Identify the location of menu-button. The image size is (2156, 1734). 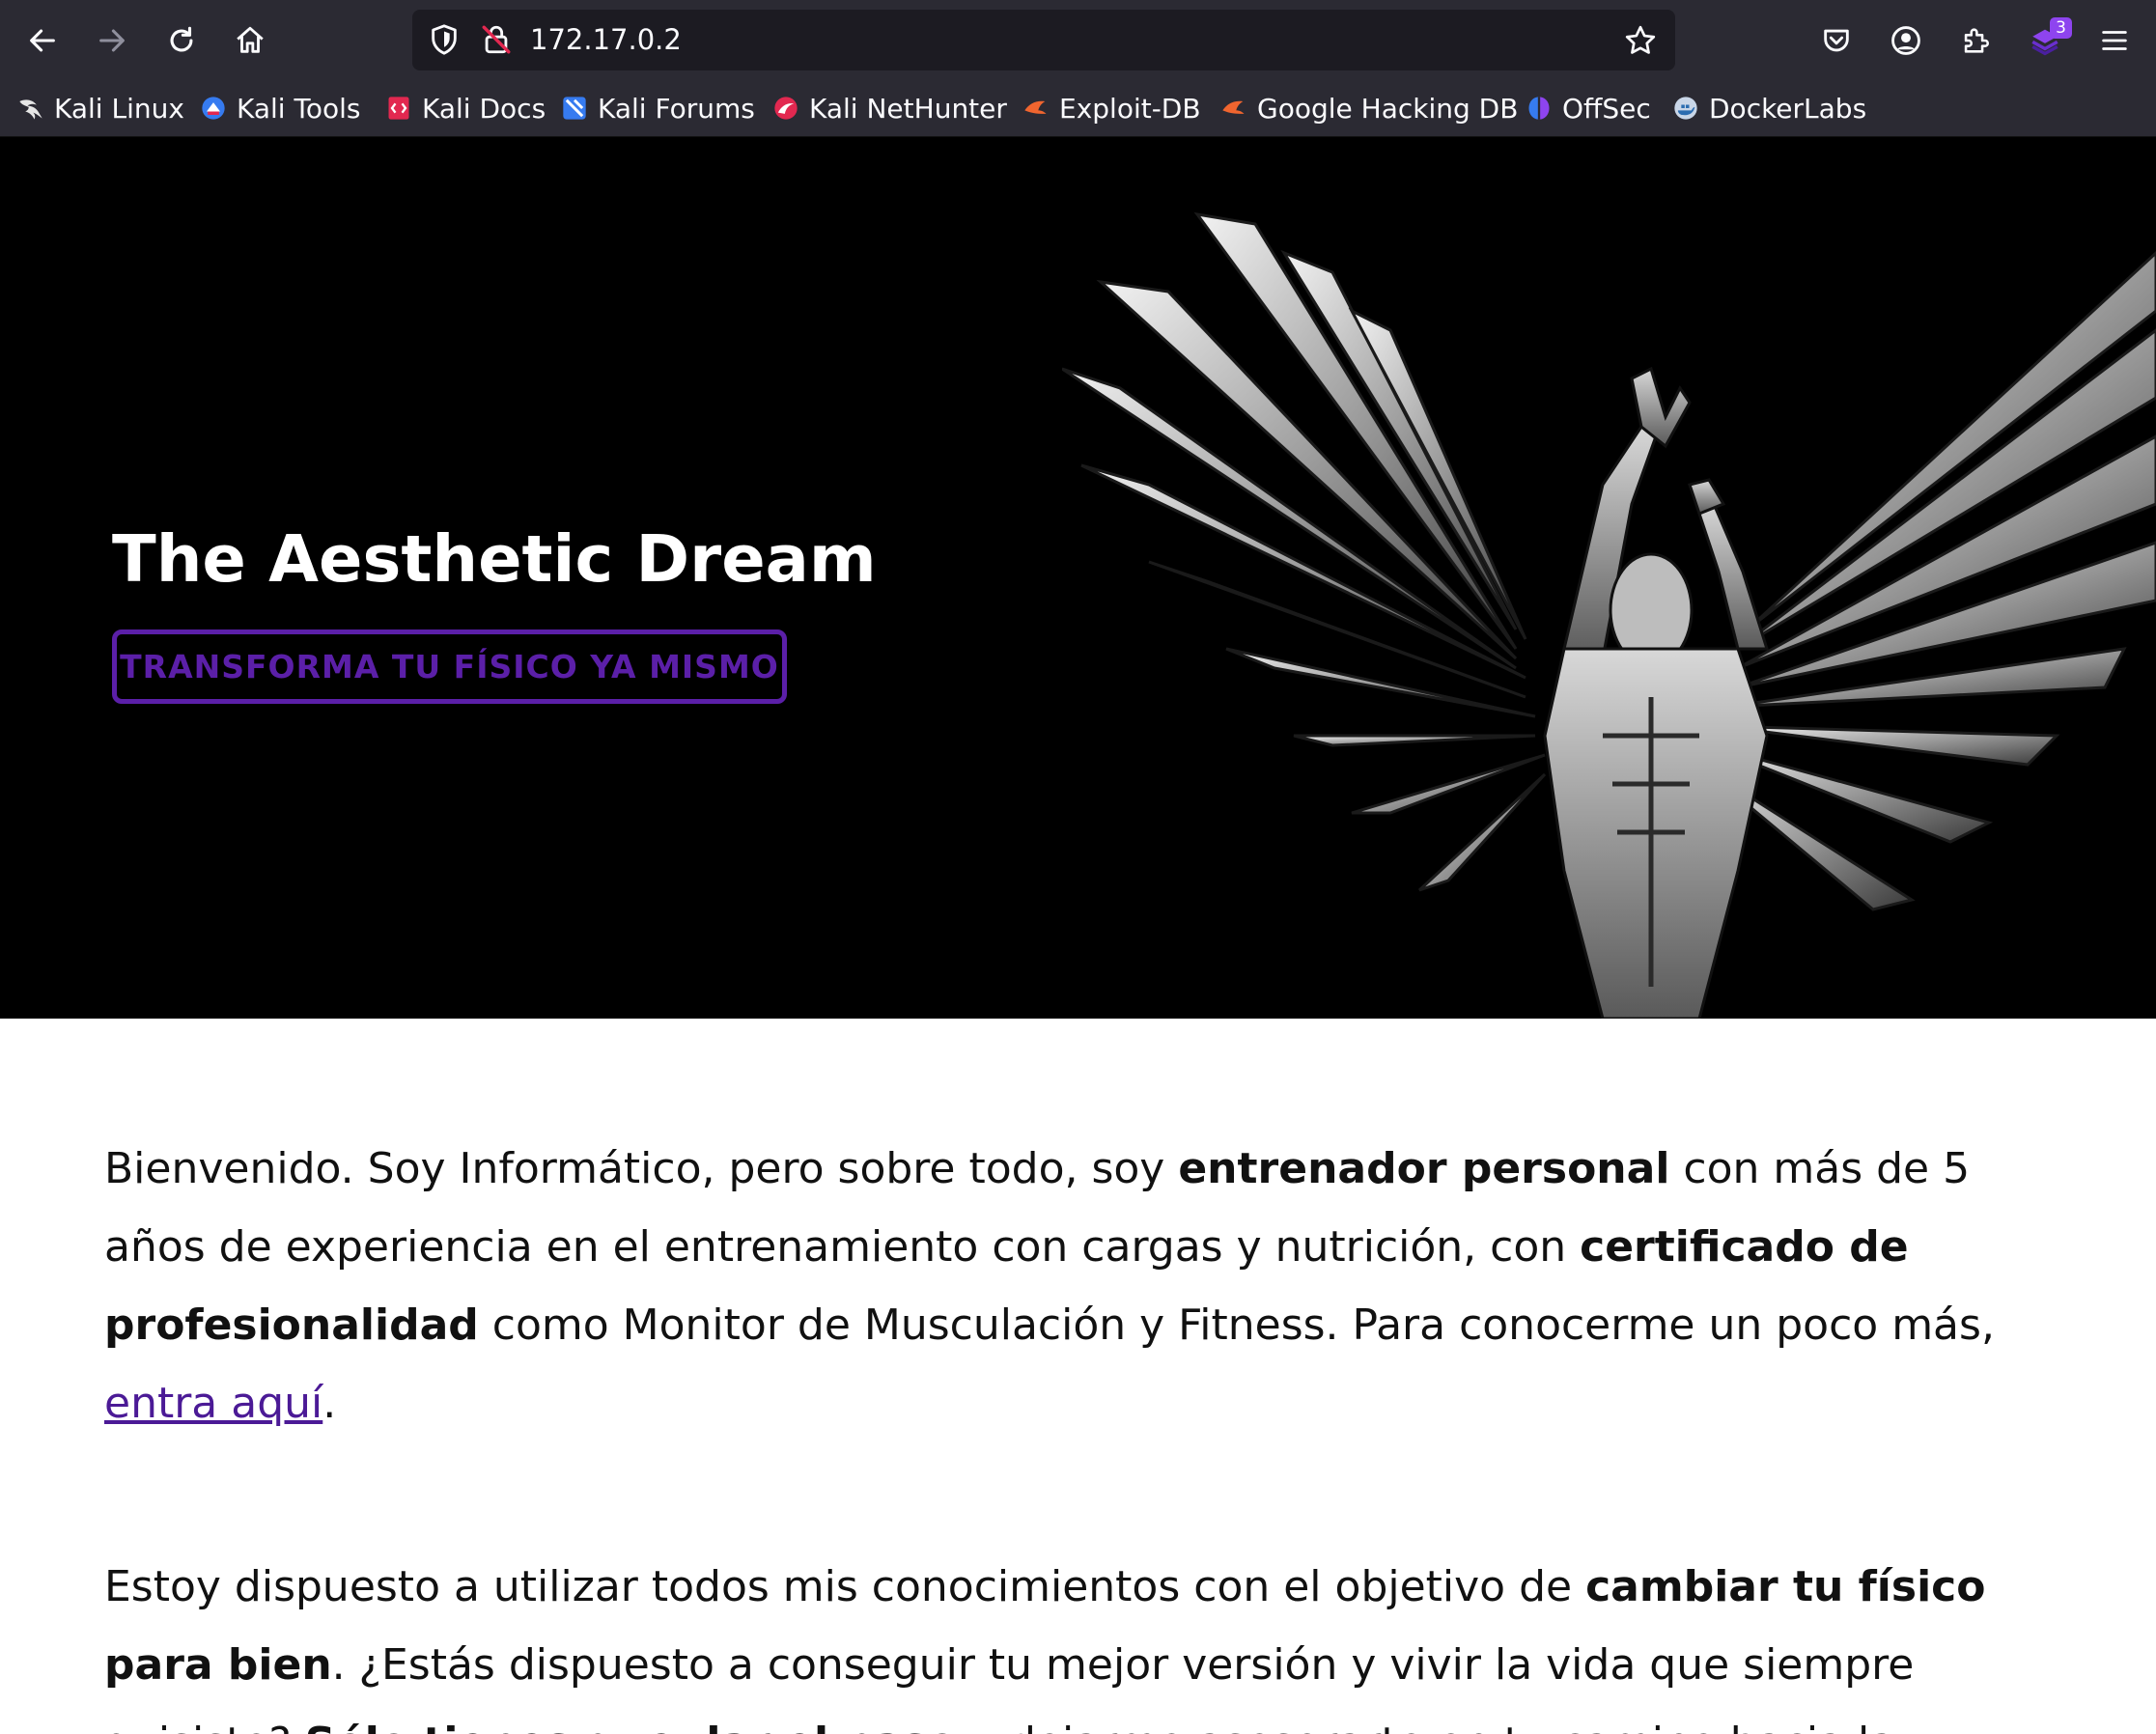
(2115, 41).